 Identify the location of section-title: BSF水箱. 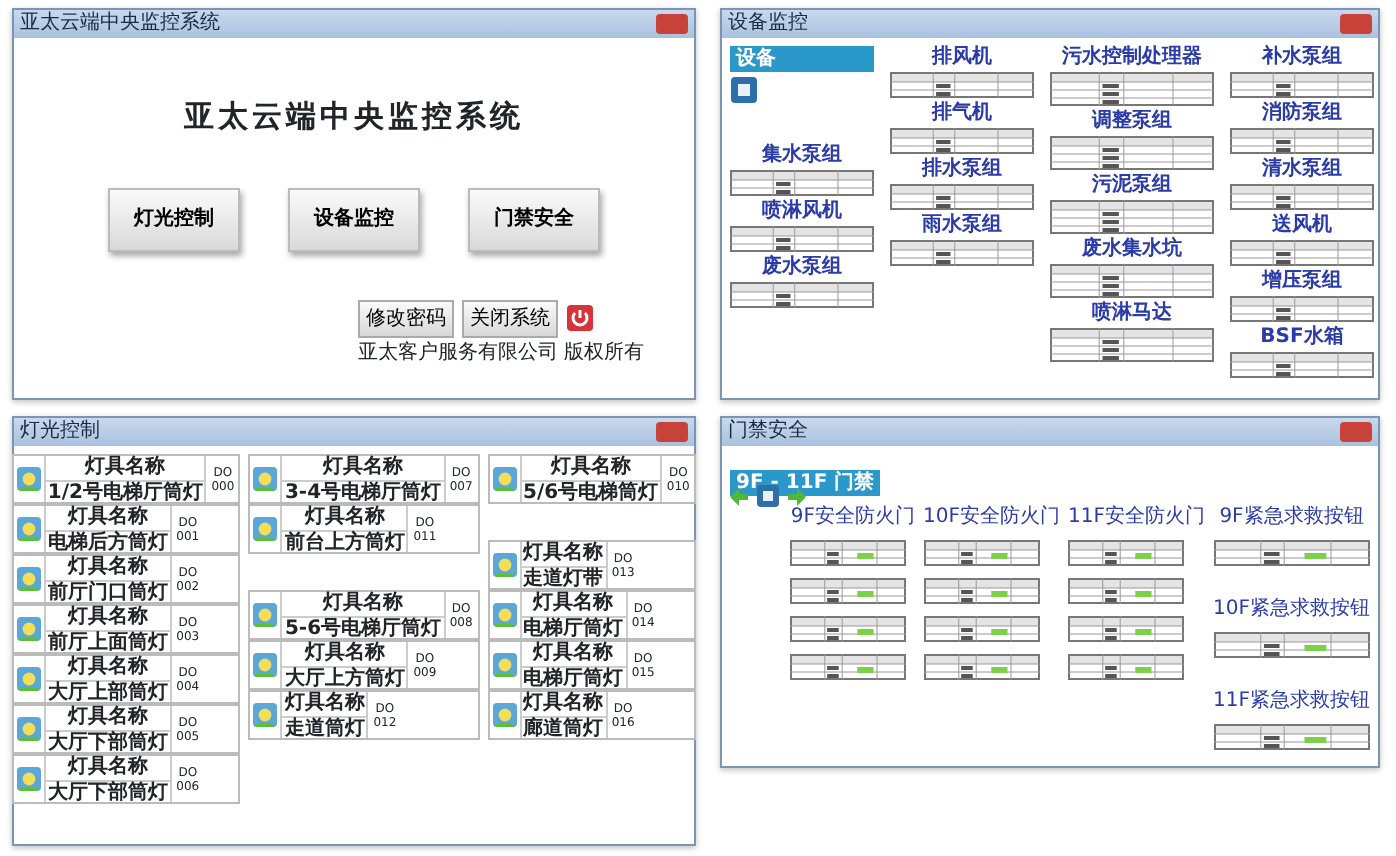
(1302, 337).